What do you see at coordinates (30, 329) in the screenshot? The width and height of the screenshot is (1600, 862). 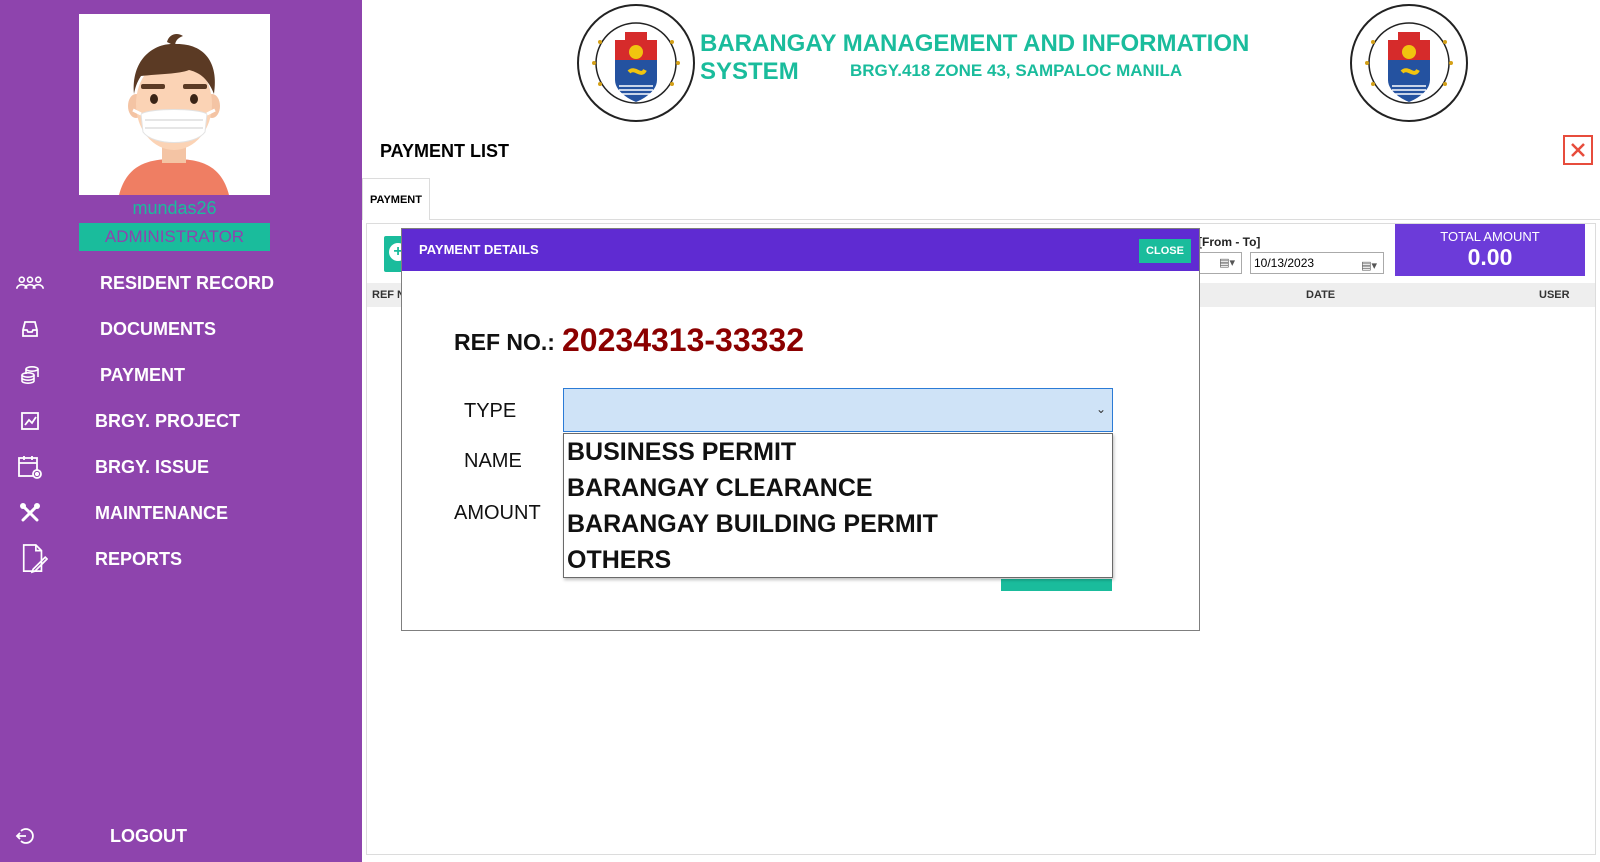 I see `inbox-icon` at bounding box center [30, 329].